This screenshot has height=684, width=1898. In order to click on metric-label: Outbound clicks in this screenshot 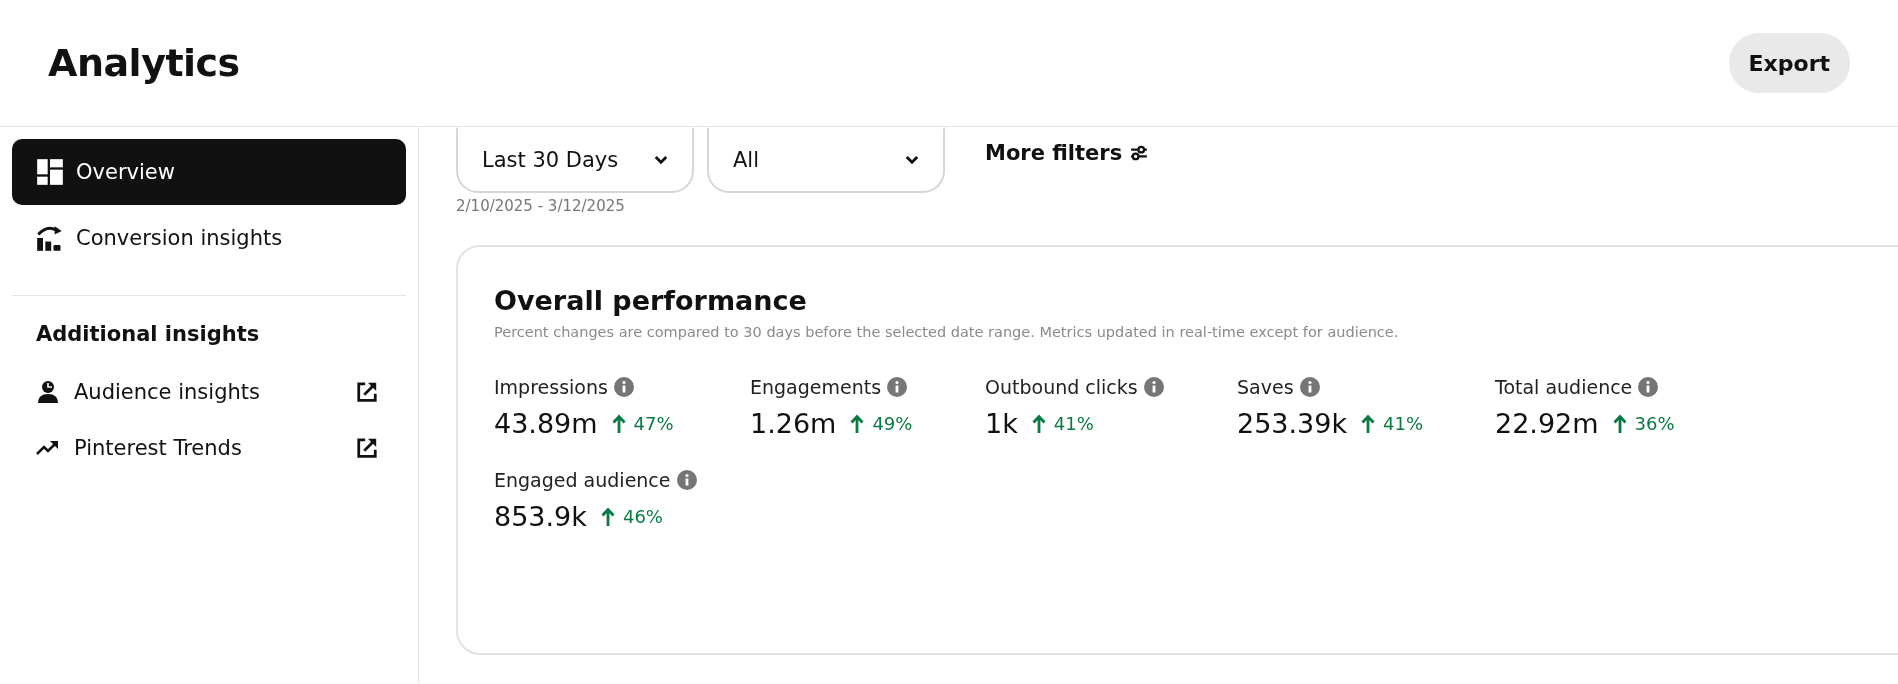, I will do `click(1061, 387)`.